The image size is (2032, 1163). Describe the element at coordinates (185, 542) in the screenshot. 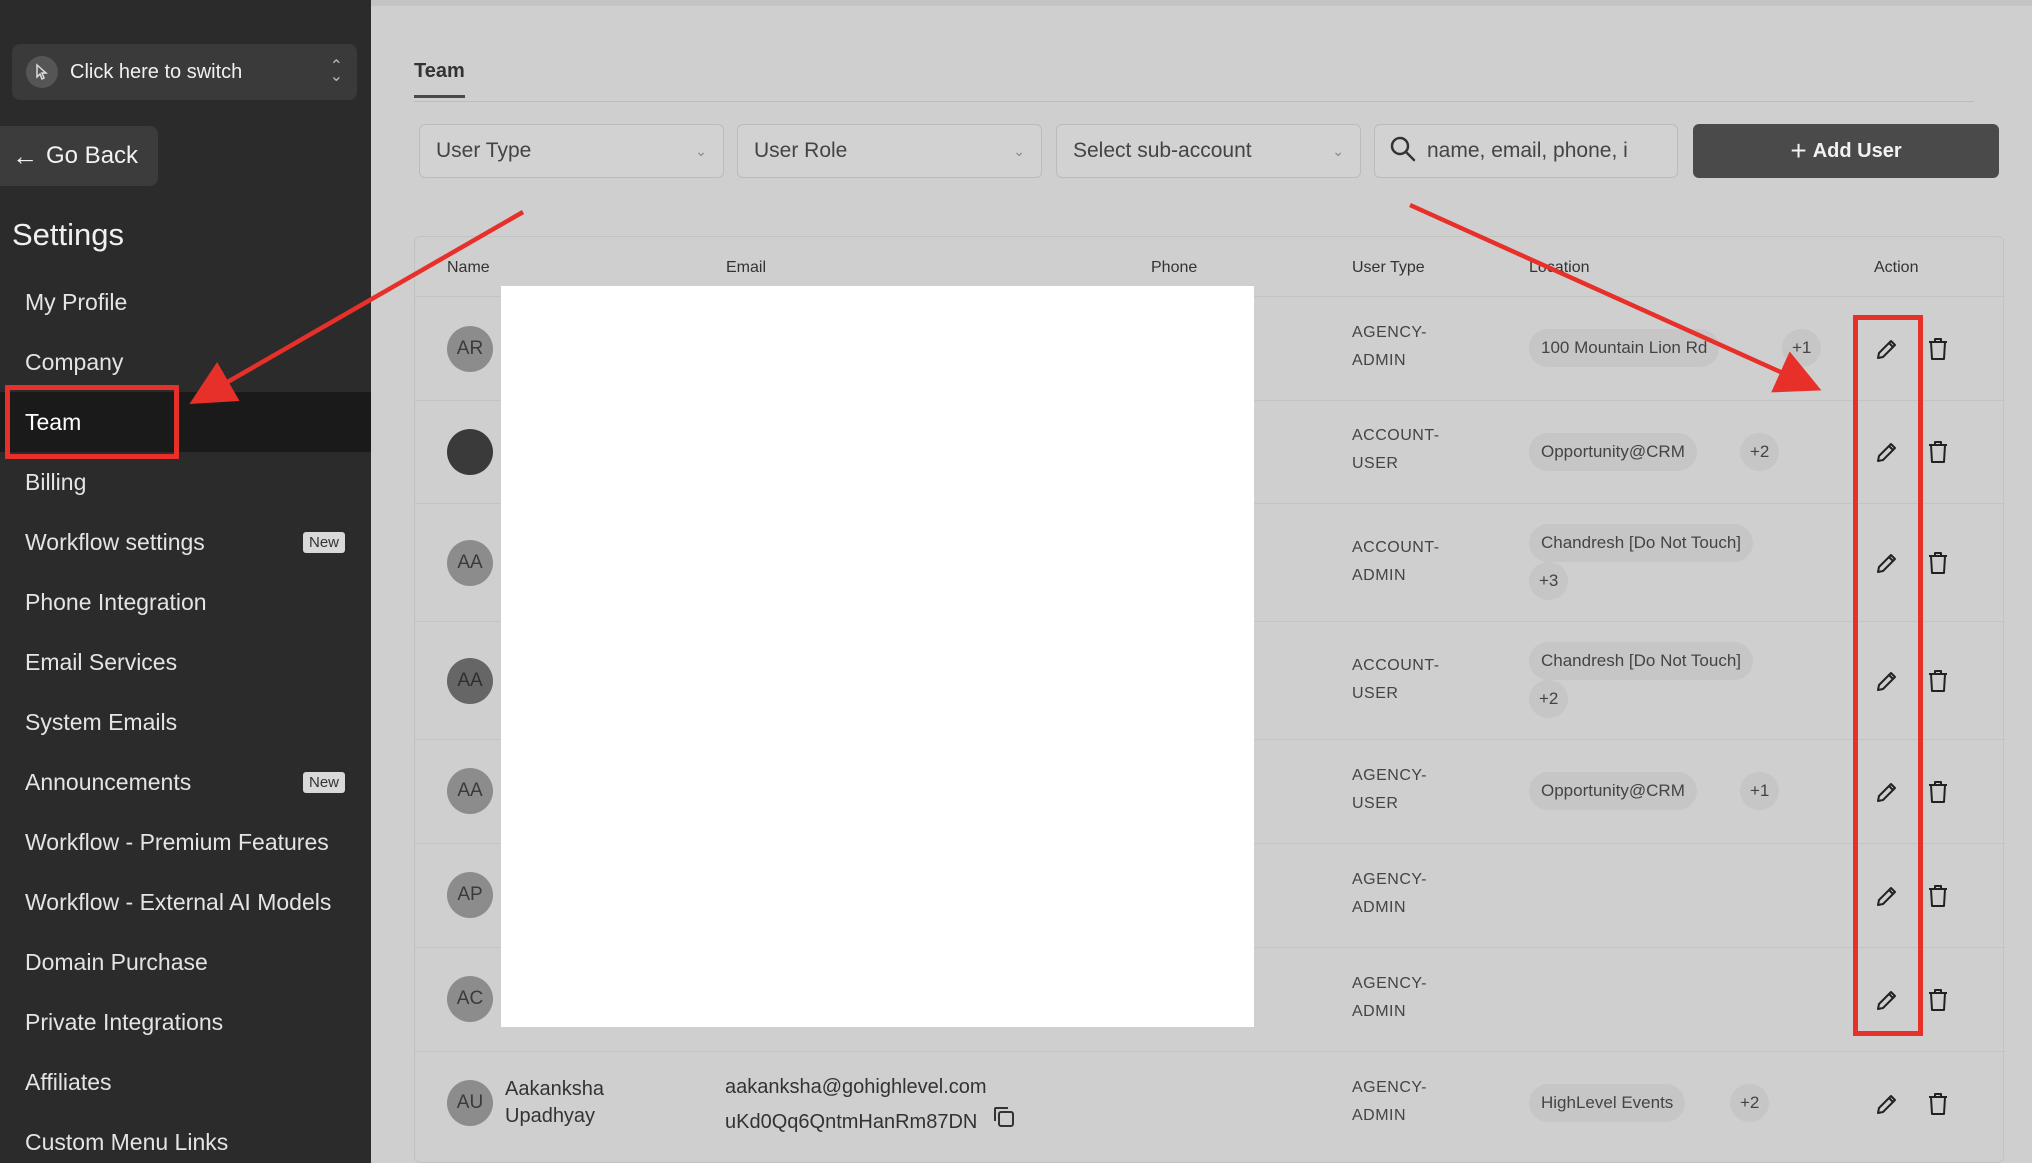

I see `sidebar-item-workflow-settings: Workflow settings New` at that location.